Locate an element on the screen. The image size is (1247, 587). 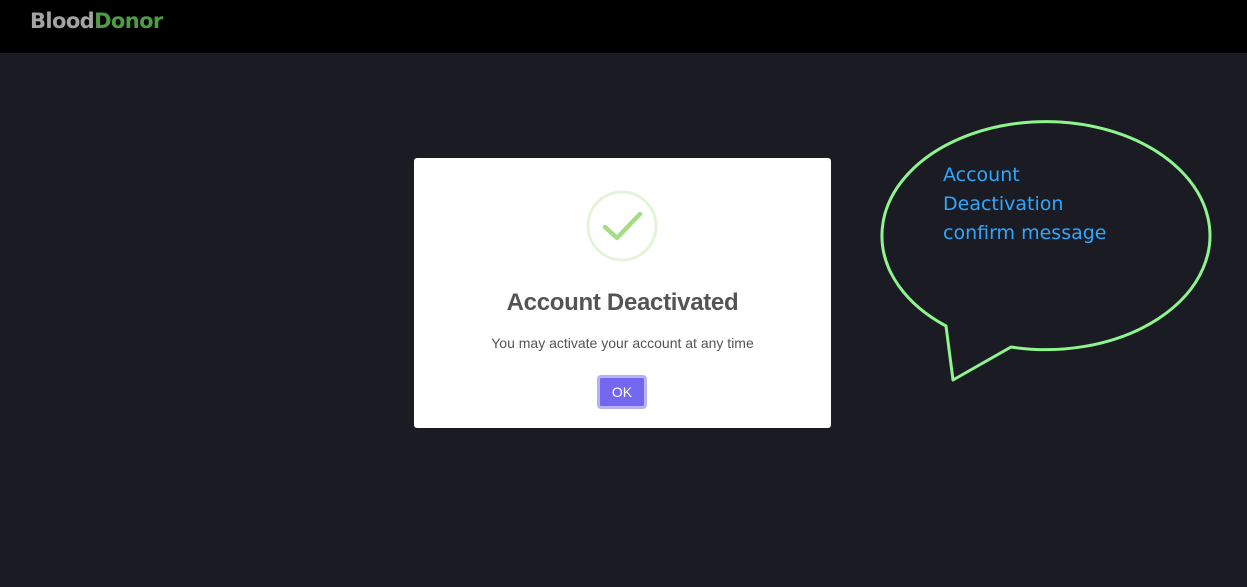
dialog-title: Account Deactivated is located at coordinates (622, 302).